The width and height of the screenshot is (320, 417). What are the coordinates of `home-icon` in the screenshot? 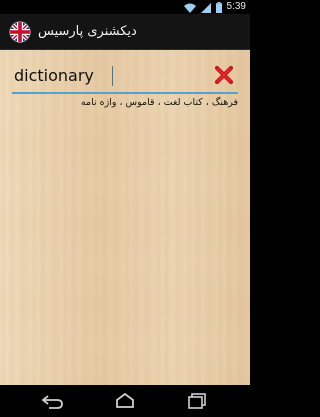 It's located at (125, 401).